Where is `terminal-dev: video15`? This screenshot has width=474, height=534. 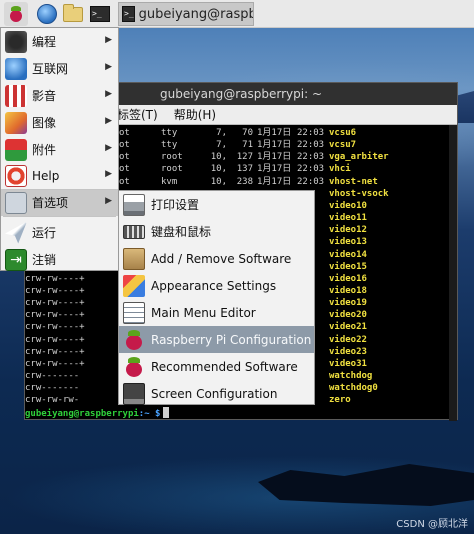
terminal-dev: video15 is located at coordinates (348, 266).